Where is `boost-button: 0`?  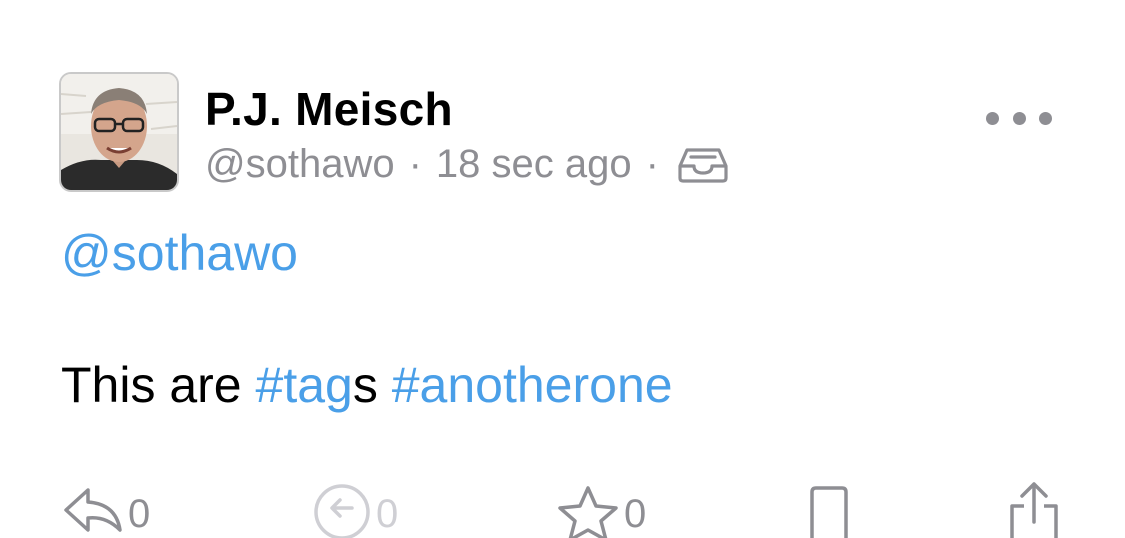
boost-button: 0 is located at coordinates (355, 508).